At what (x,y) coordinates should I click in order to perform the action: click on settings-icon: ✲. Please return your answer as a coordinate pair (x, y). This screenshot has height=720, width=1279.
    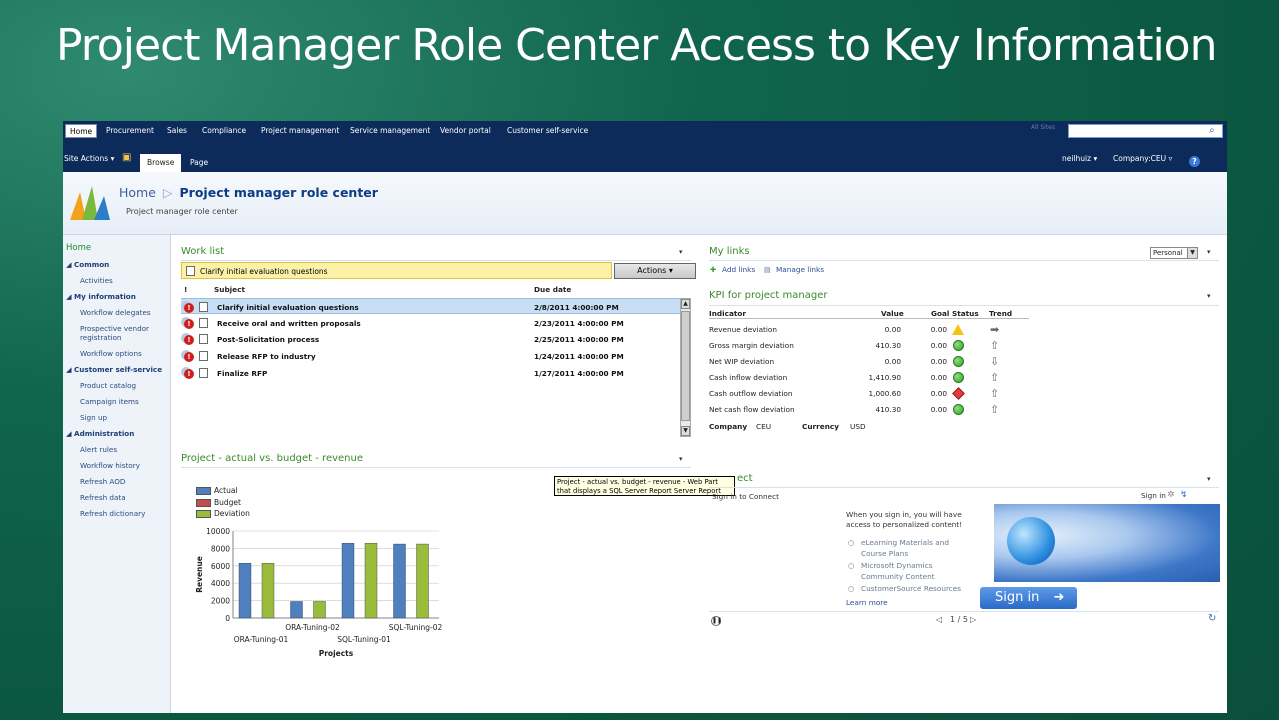
    Looking at the image, I should click on (1171, 495).